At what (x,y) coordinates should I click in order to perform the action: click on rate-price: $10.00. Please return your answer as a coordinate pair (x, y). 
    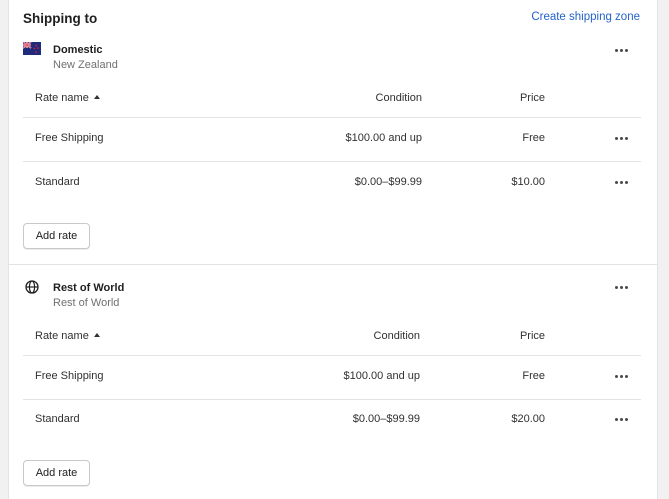
    Looking at the image, I should click on (528, 182).